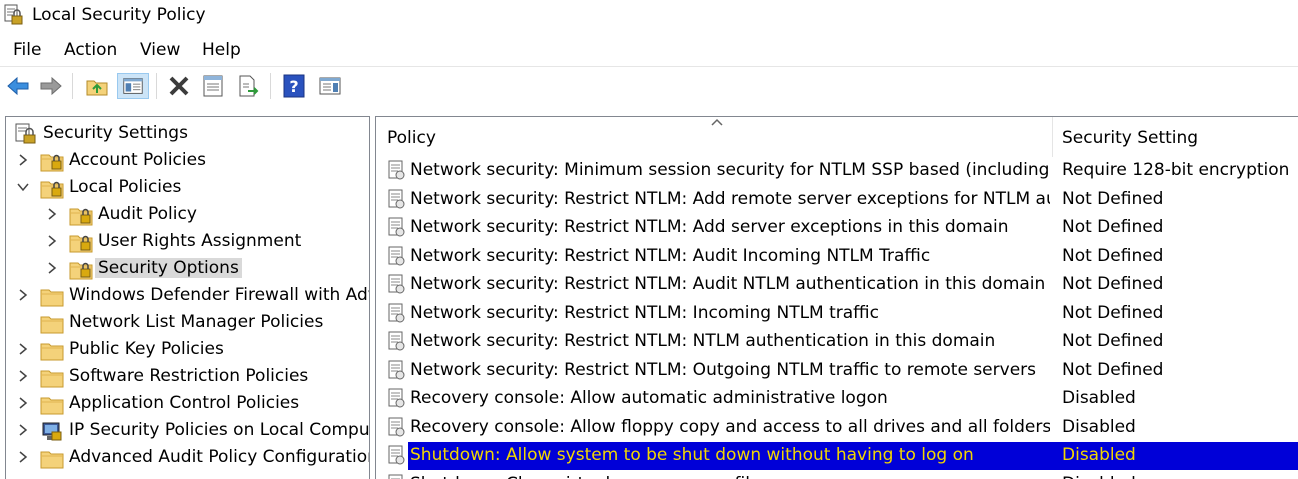  Describe the element at coordinates (248, 86) in the screenshot. I see `export-list-icon` at that location.